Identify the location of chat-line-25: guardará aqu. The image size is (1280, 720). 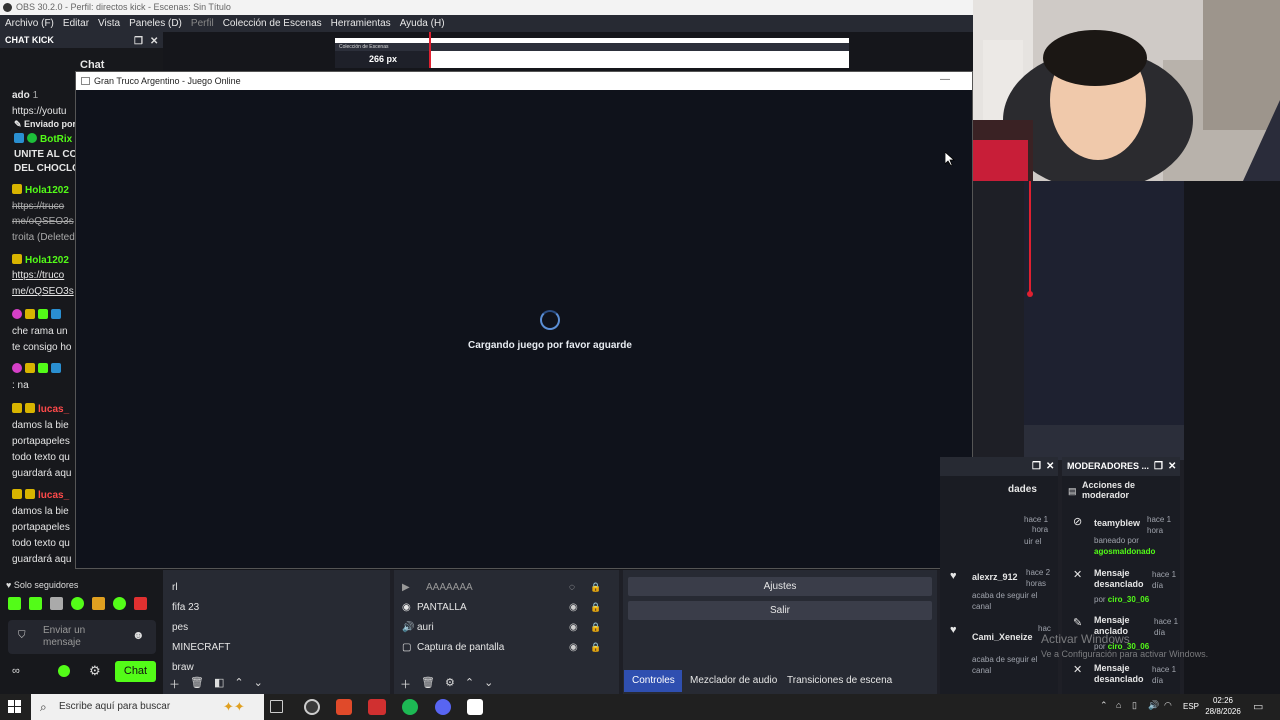
(42, 559).